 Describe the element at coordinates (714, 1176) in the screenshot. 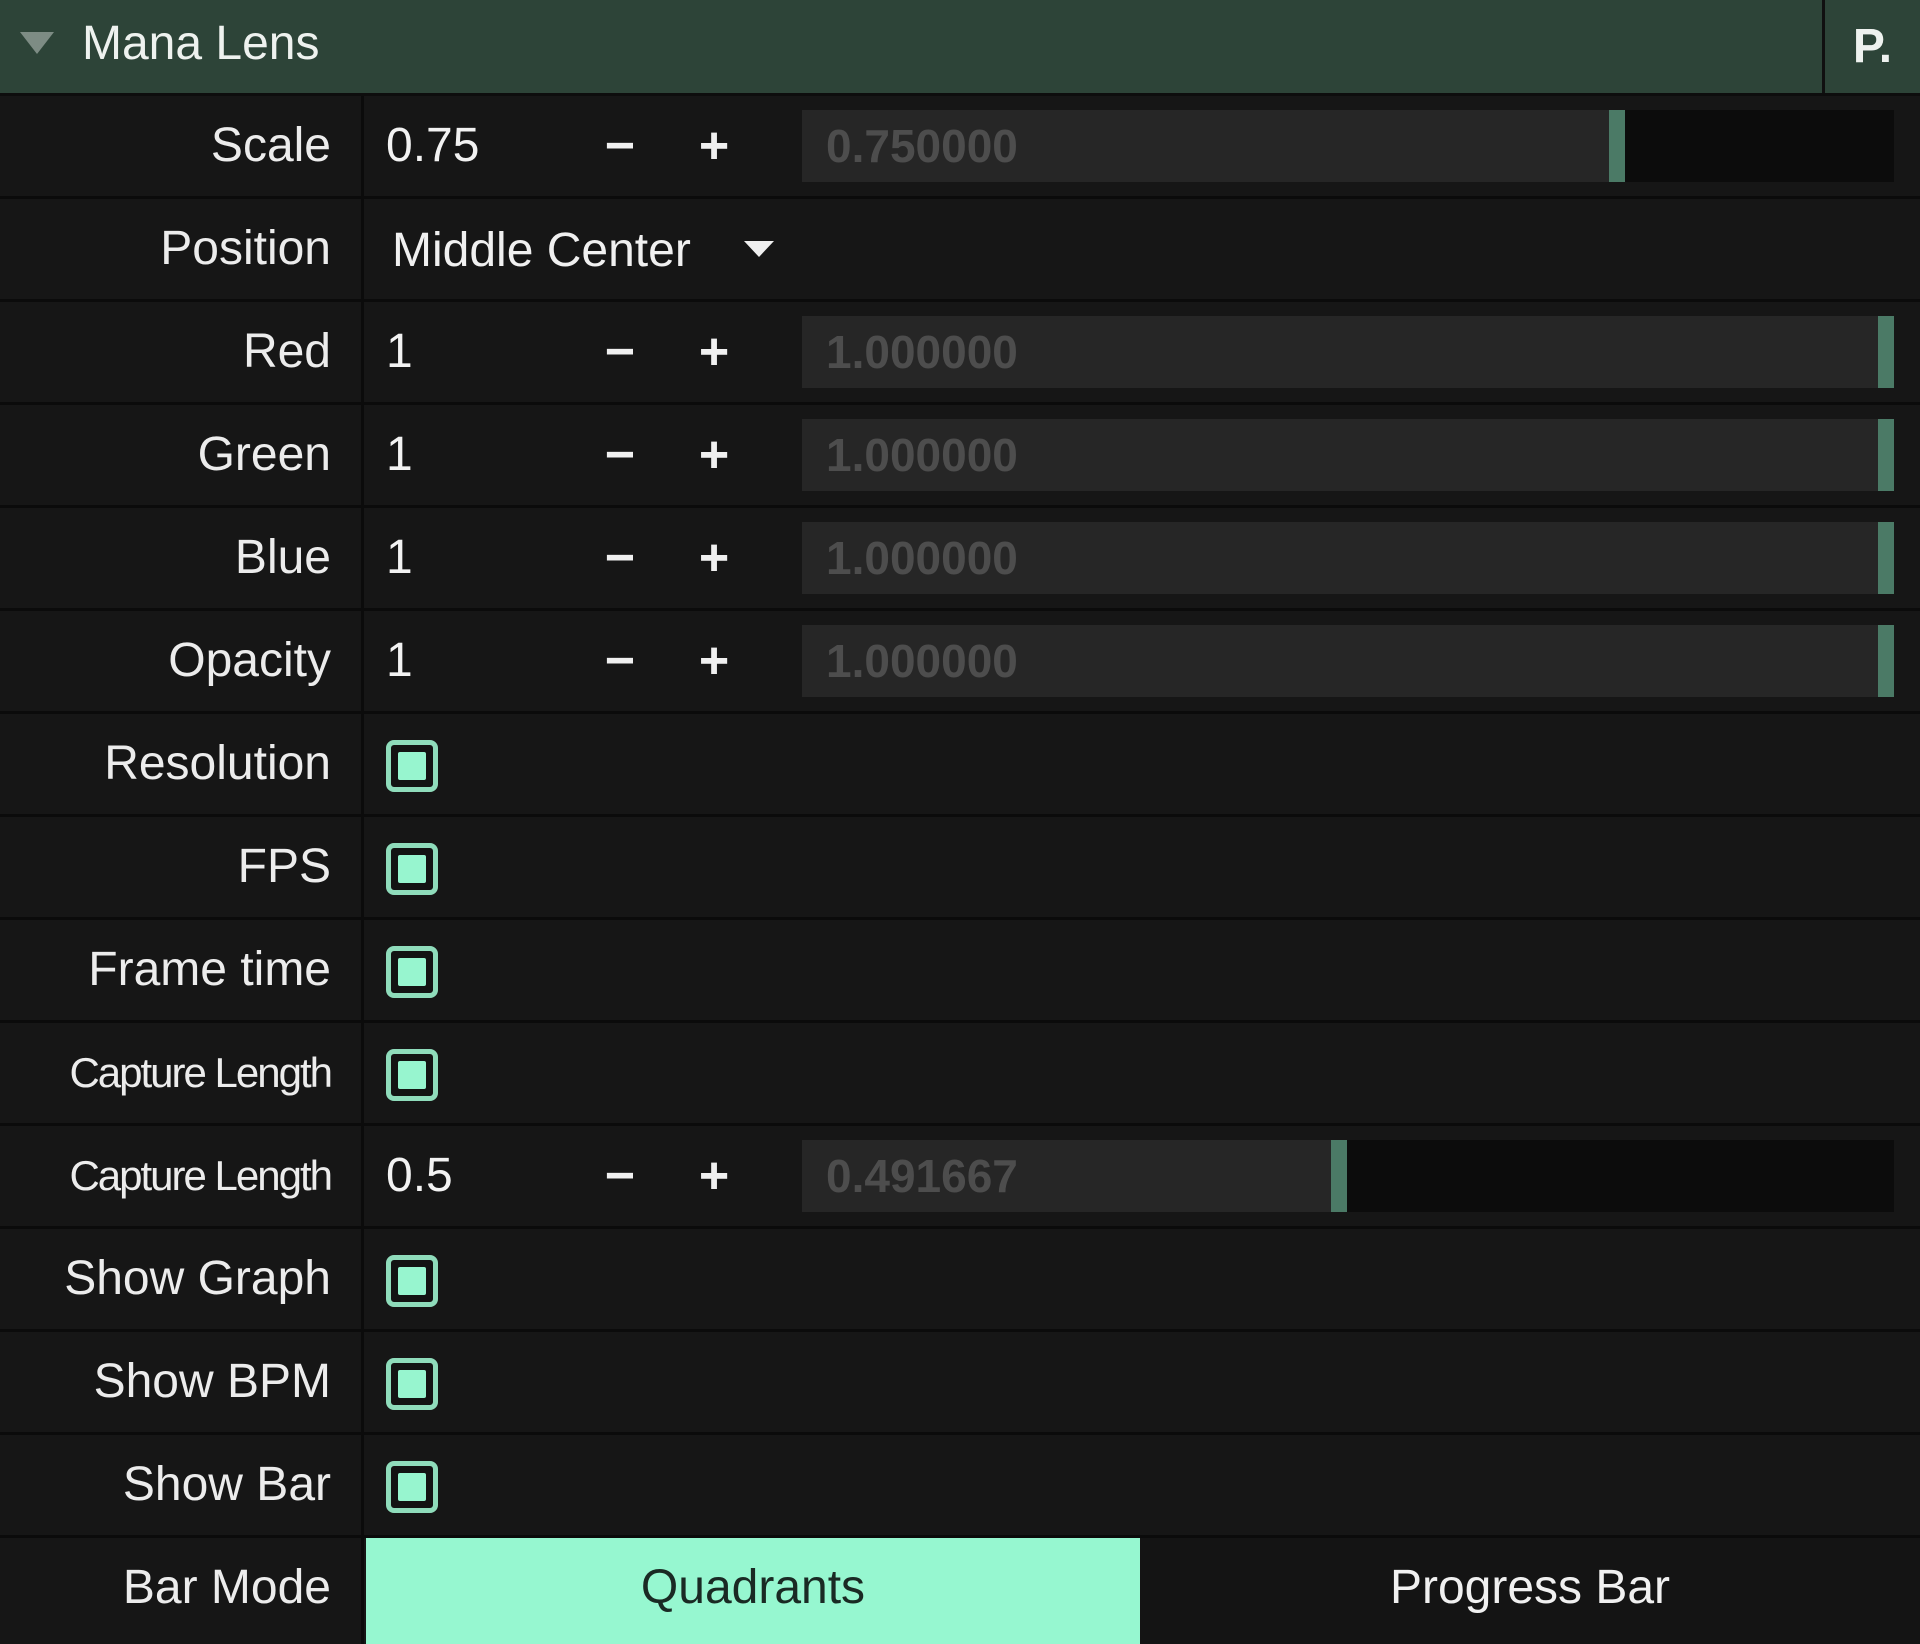

I see `capture-length-increment-button: +` at that location.